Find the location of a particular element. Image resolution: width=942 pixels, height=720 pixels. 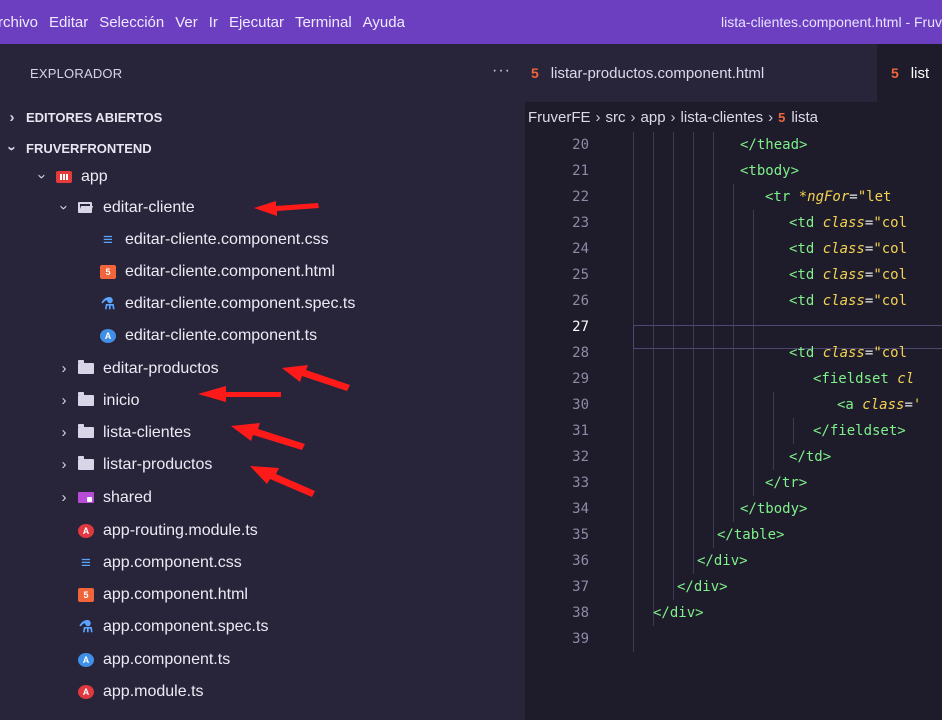

menu-ir: Ir is located at coordinates (219, 22).